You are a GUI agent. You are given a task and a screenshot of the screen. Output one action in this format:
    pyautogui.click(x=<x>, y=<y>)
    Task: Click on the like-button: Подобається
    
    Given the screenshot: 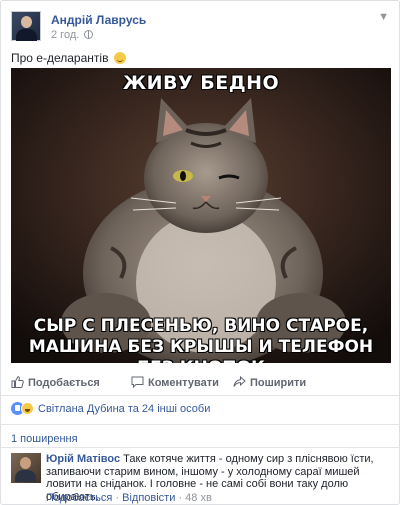 What is the action you would take?
    pyautogui.click(x=55, y=382)
    